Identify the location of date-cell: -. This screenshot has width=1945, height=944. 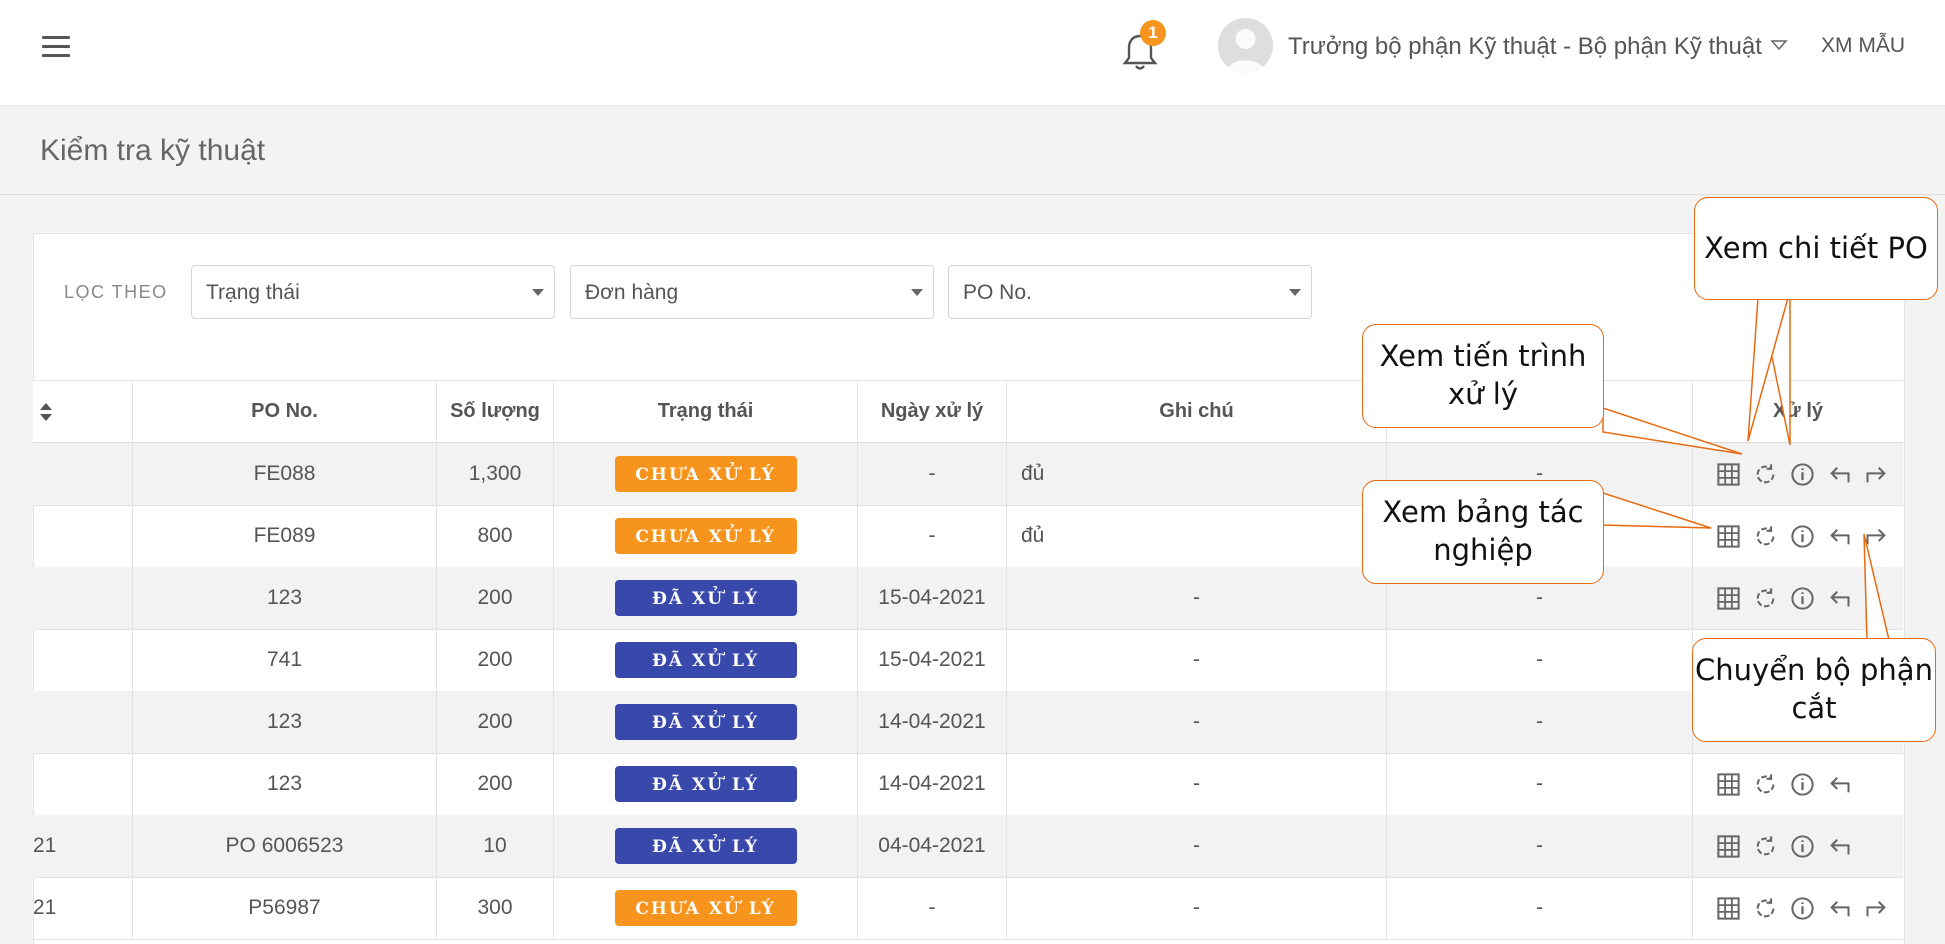
(932, 908).